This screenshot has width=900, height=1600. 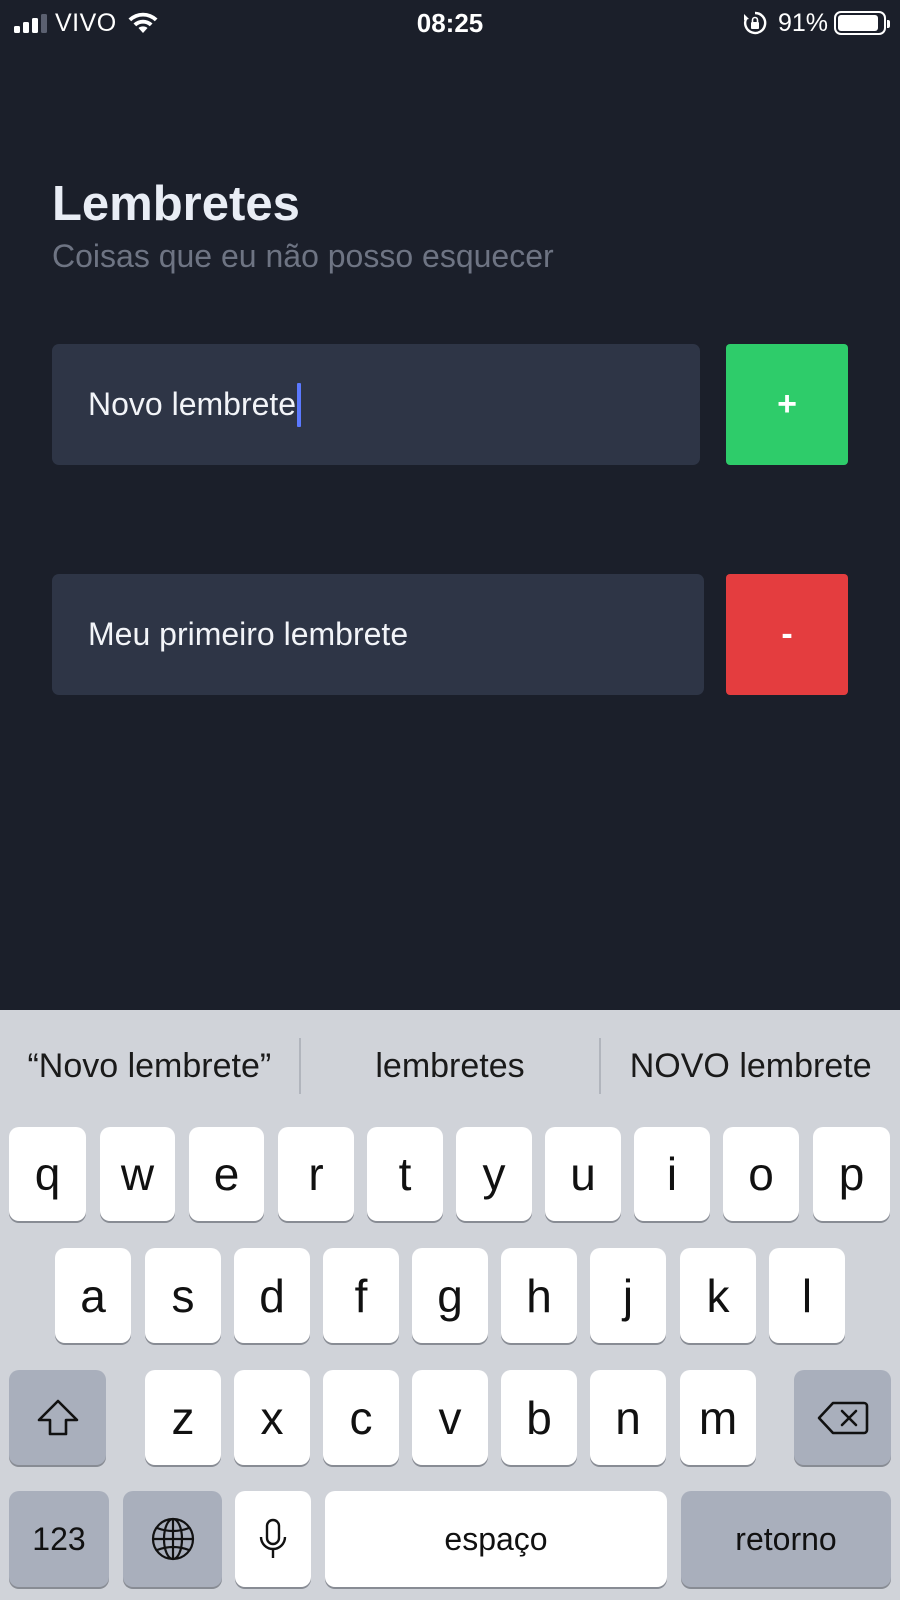 I want to click on key-t: t, so click(x=405, y=1174).